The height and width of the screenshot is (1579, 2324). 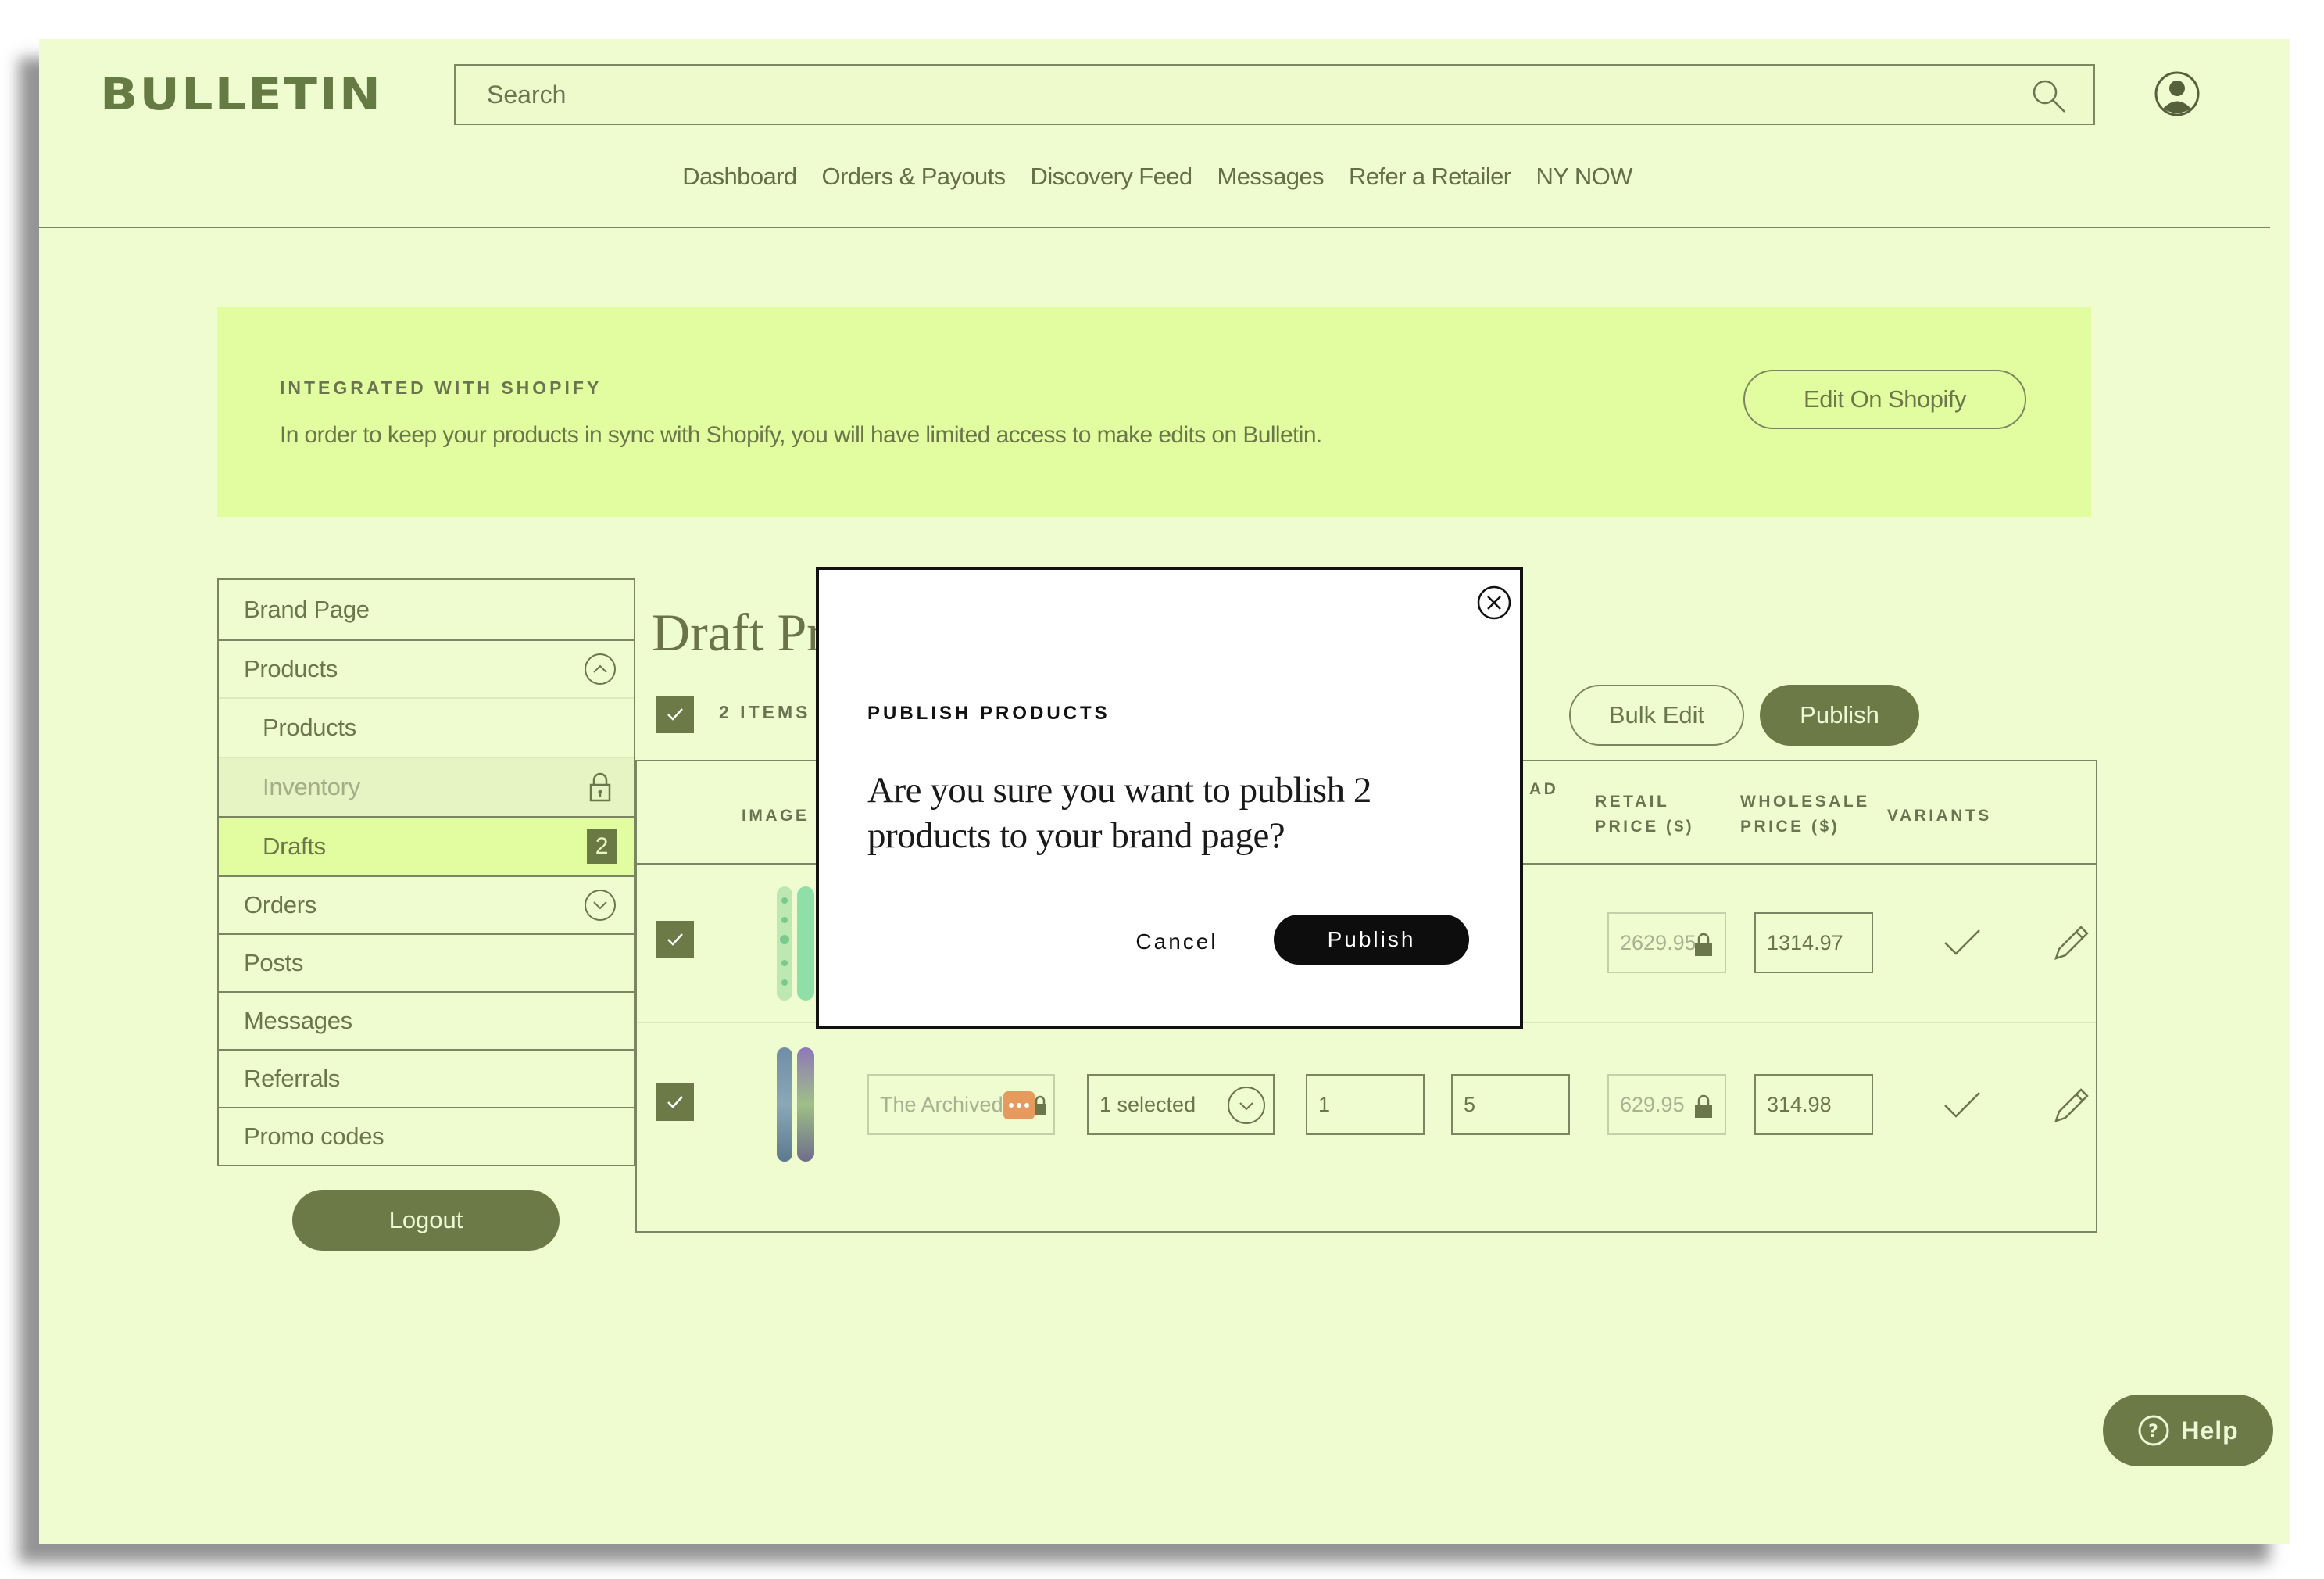 What do you see at coordinates (1632, 802) in the screenshot?
I see `header-line: RETAIL` at bounding box center [1632, 802].